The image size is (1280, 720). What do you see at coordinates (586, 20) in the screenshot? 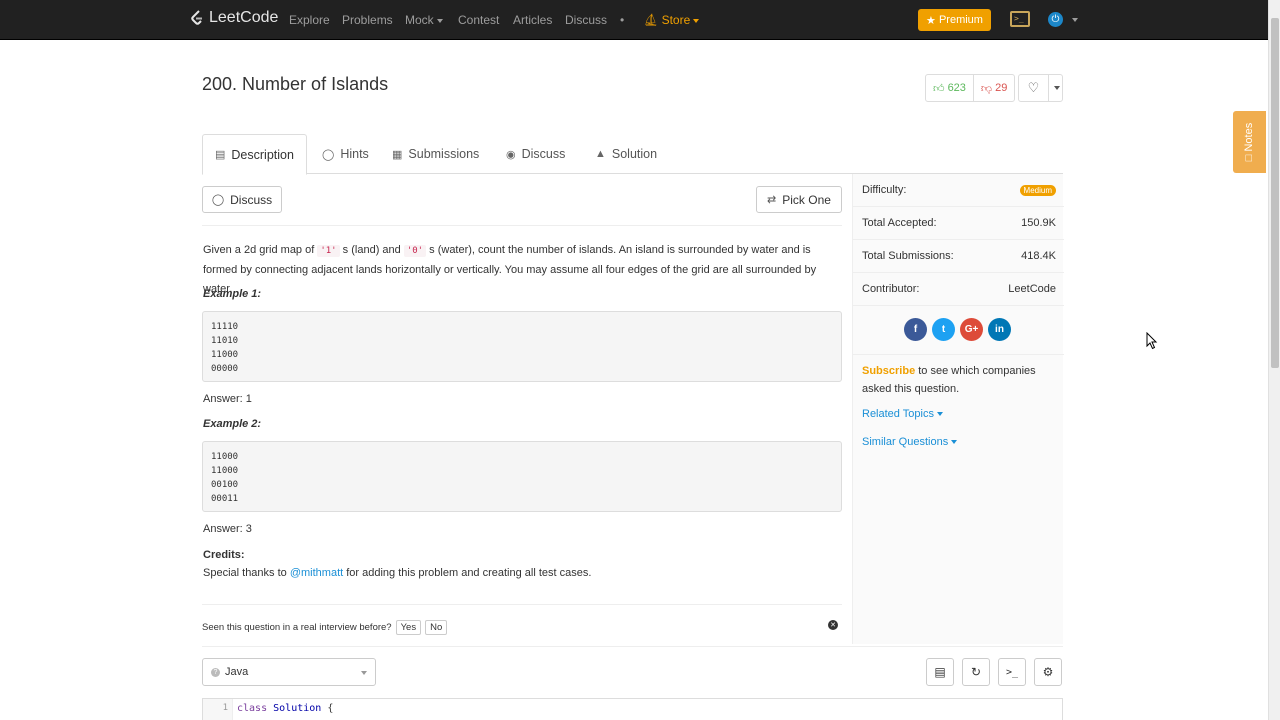
I see `nav-discuss: Discuss` at bounding box center [586, 20].